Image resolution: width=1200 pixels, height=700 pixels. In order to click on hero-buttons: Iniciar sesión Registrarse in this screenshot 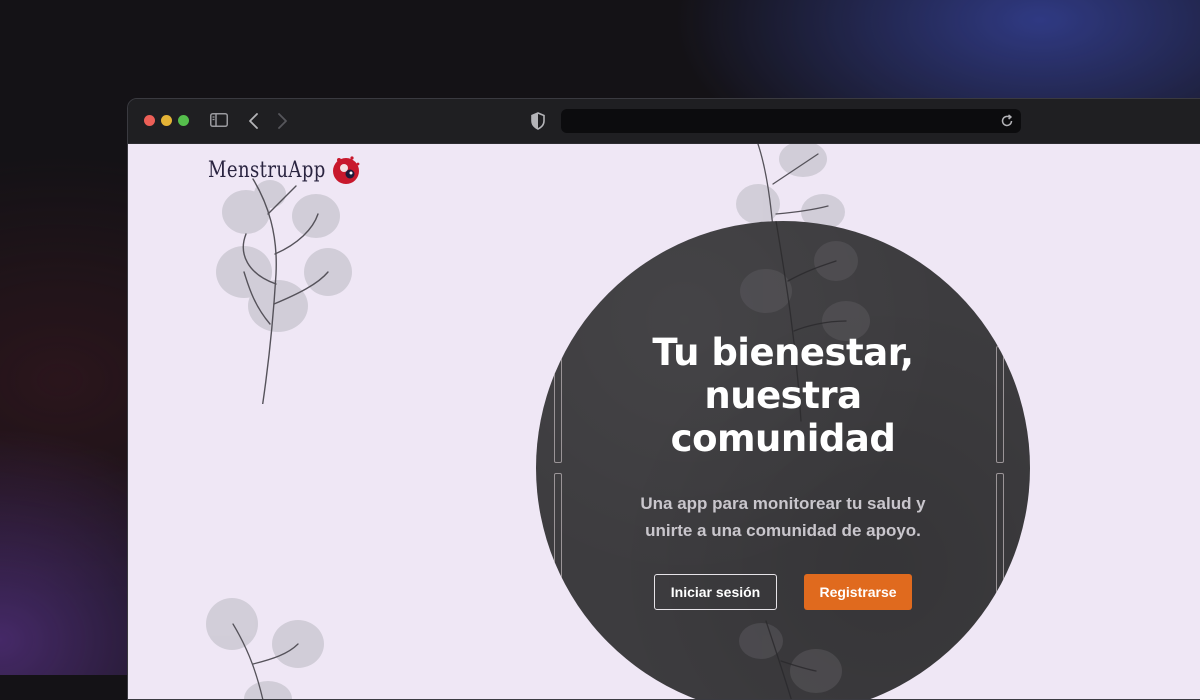, I will do `click(783, 592)`.